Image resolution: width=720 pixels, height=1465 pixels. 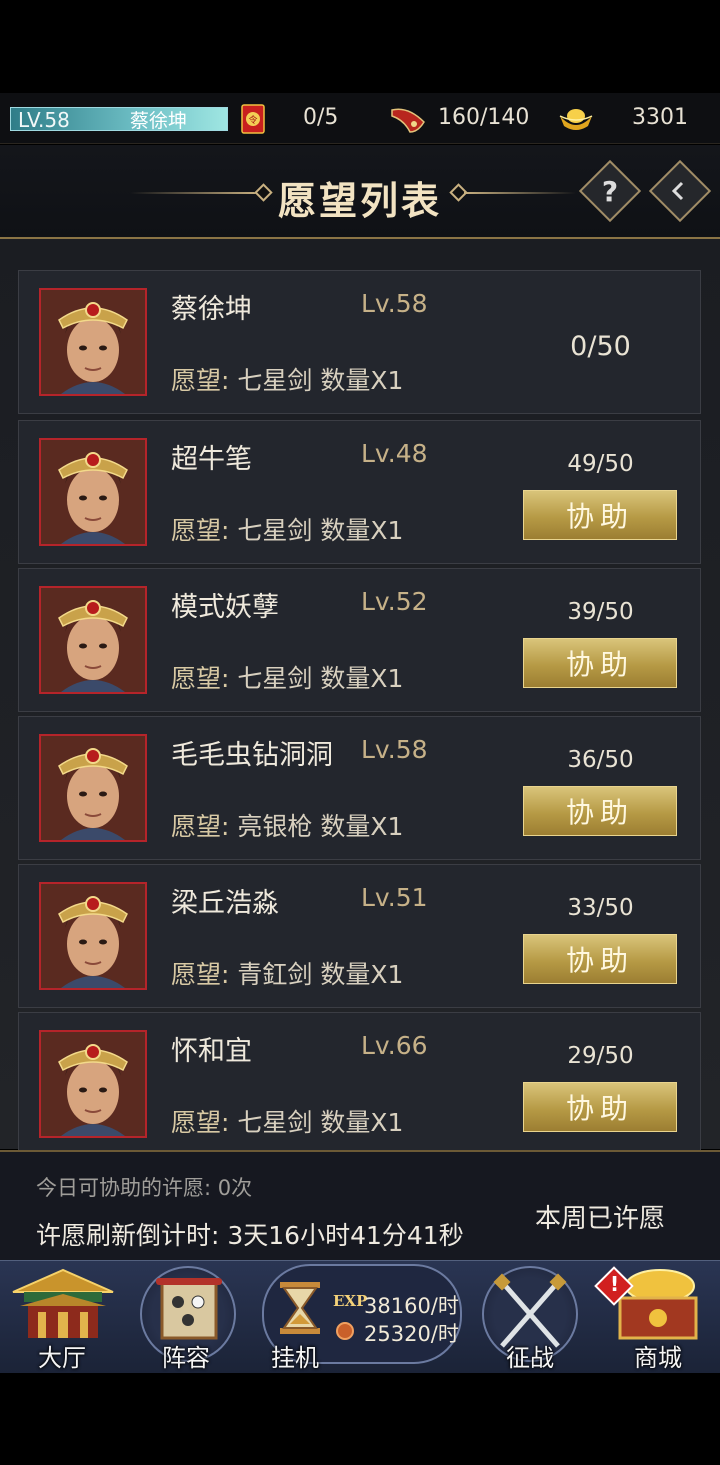 I want to click on weekly-wish-status: 本周已许愿, so click(x=600, y=1219).